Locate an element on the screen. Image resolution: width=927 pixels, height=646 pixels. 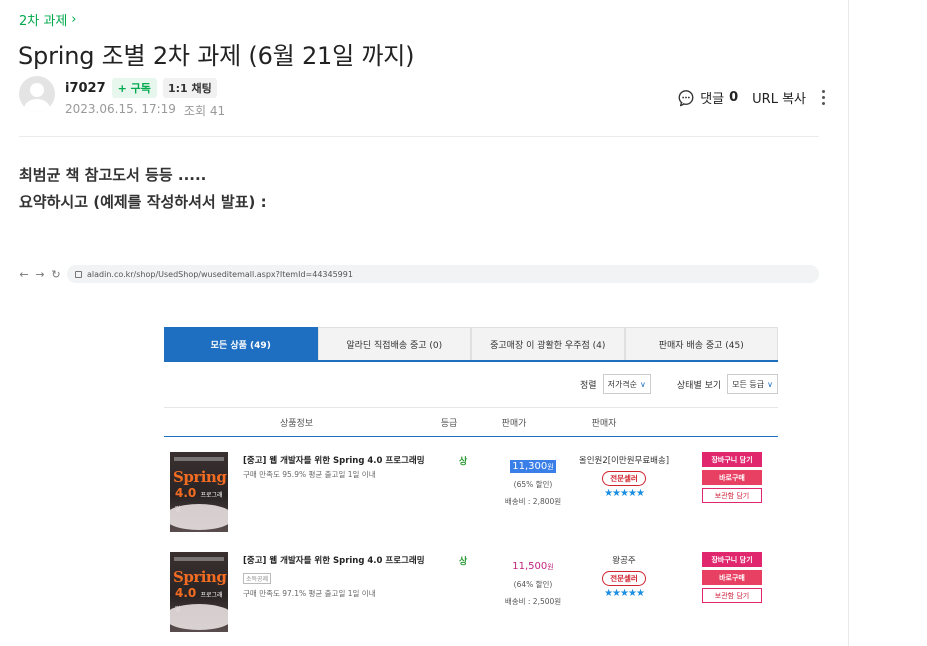
tab-seller: 판매자 배송 중고 (45) is located at coordinates (701, 343).